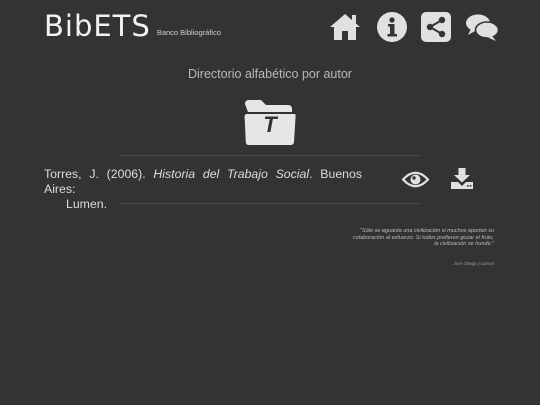  Describe the element at coordinates (99, 174) in the screenshot. I see `reference-authors: Torres, J. (2006).` at that location.